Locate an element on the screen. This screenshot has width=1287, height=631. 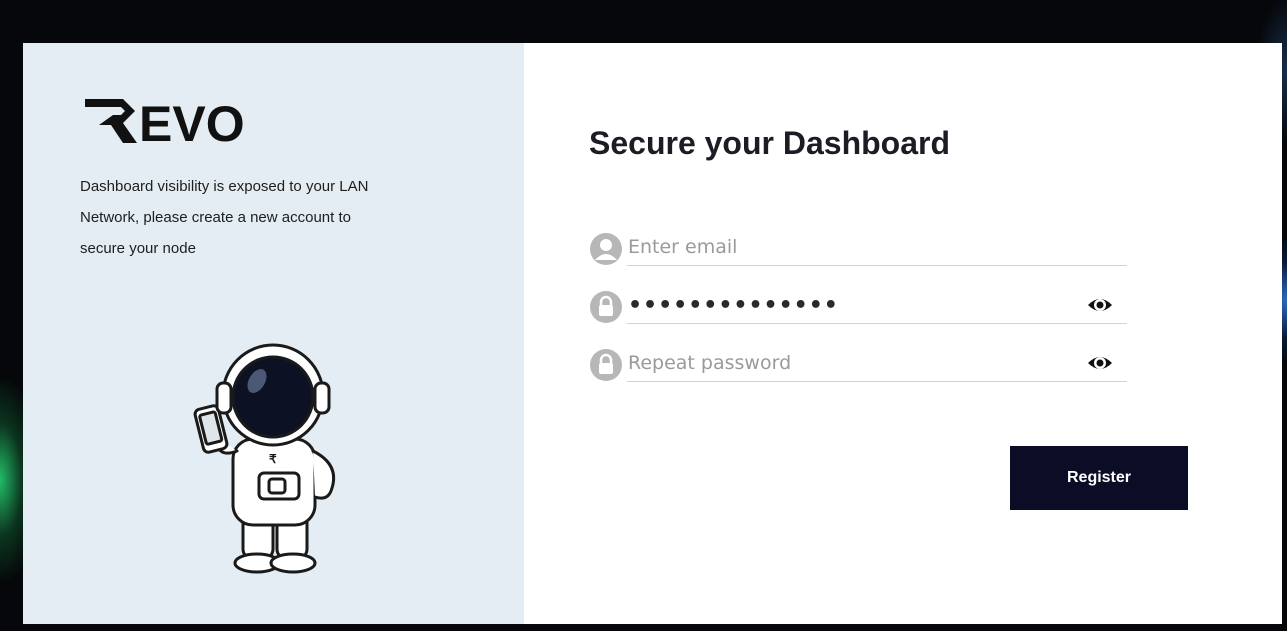
user-circle-icon is located at coordinates (606, 249).